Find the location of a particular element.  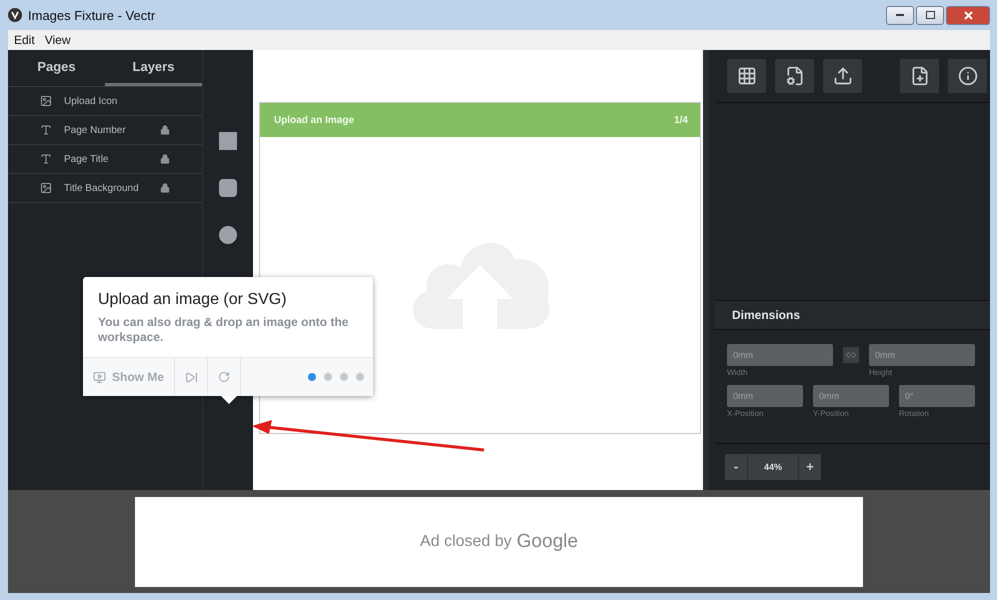

info-icon is located at coordinates (968, 76).